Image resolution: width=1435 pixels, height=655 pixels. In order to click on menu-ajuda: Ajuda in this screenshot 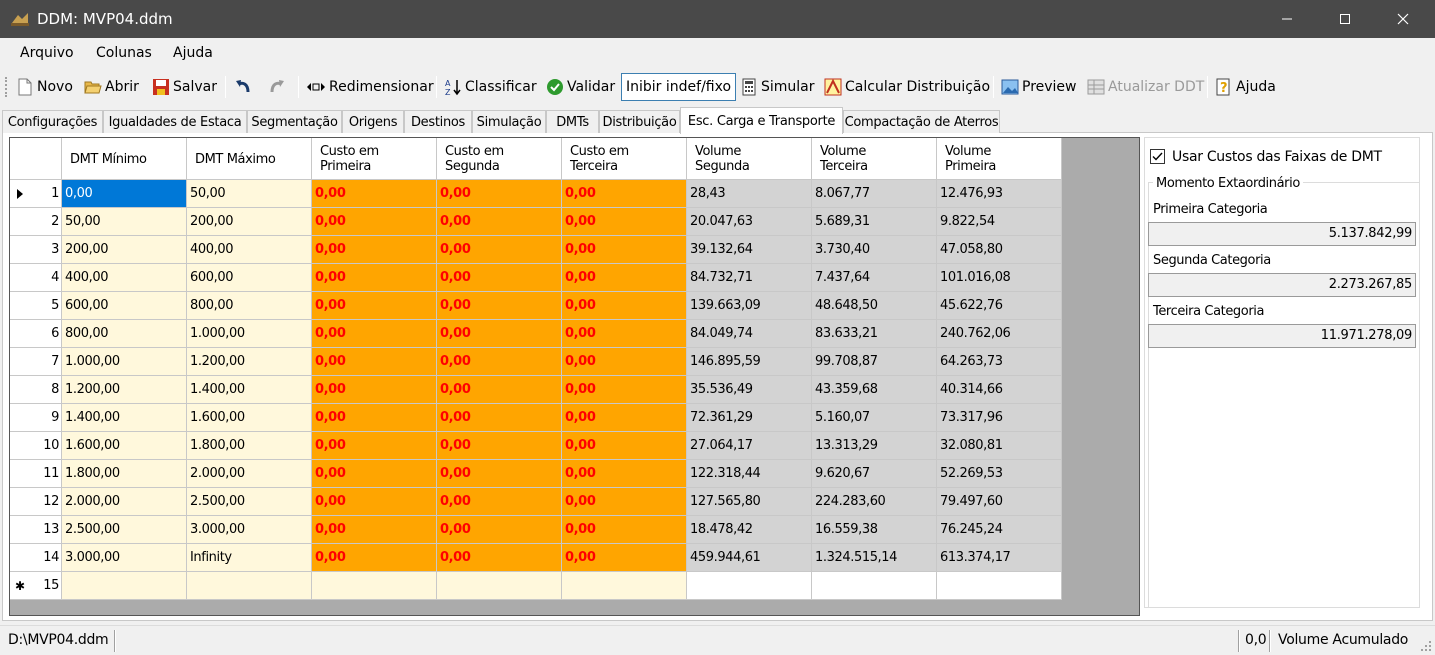, I will do `click(193, 53)`.